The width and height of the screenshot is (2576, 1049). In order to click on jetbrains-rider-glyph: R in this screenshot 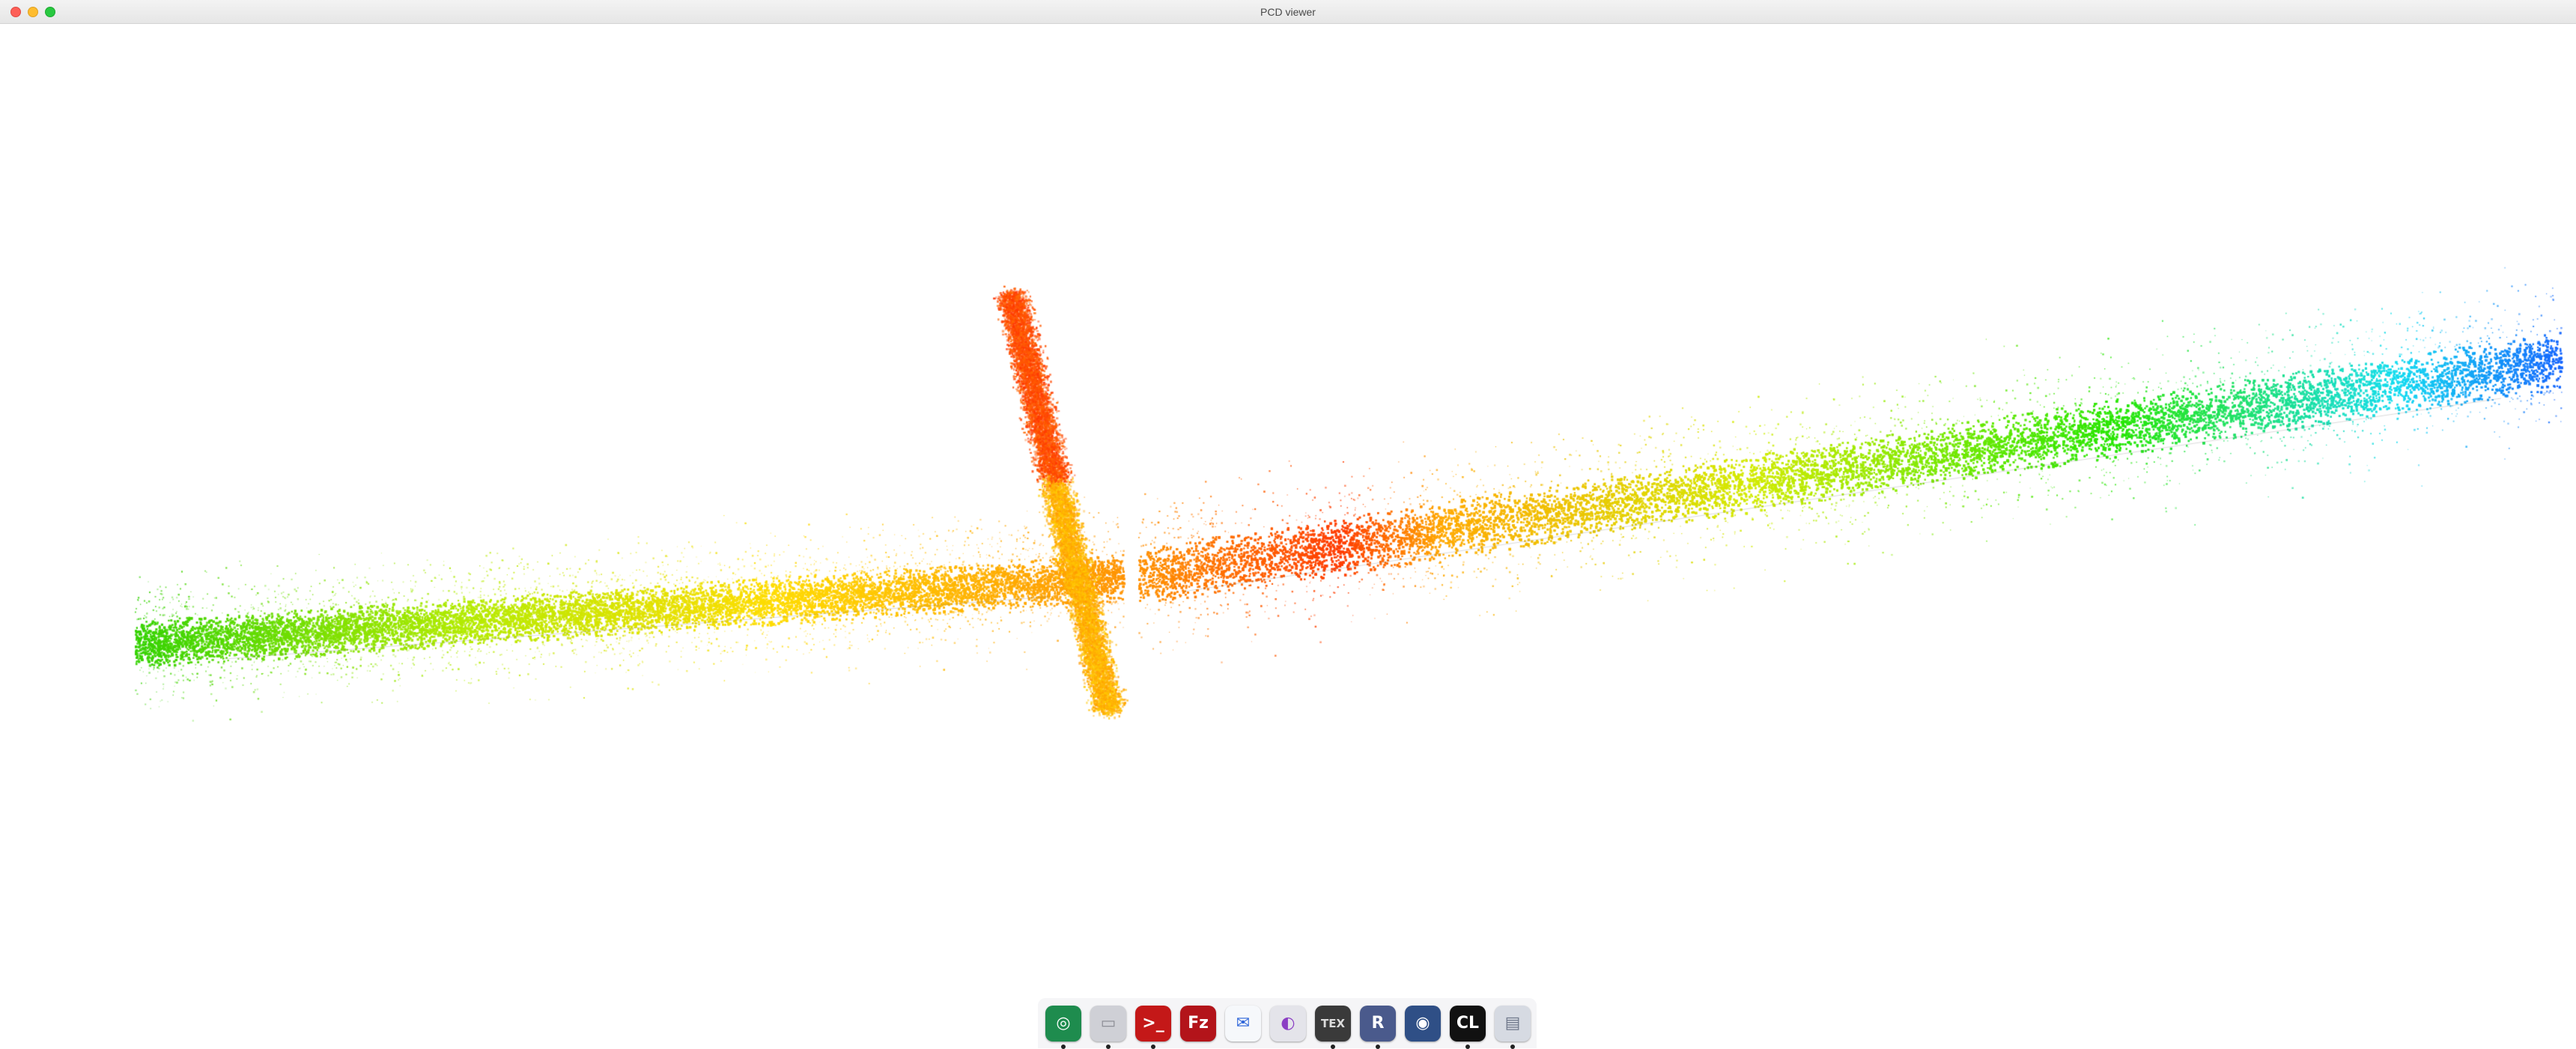, I will do `click(1378, 1023)`.